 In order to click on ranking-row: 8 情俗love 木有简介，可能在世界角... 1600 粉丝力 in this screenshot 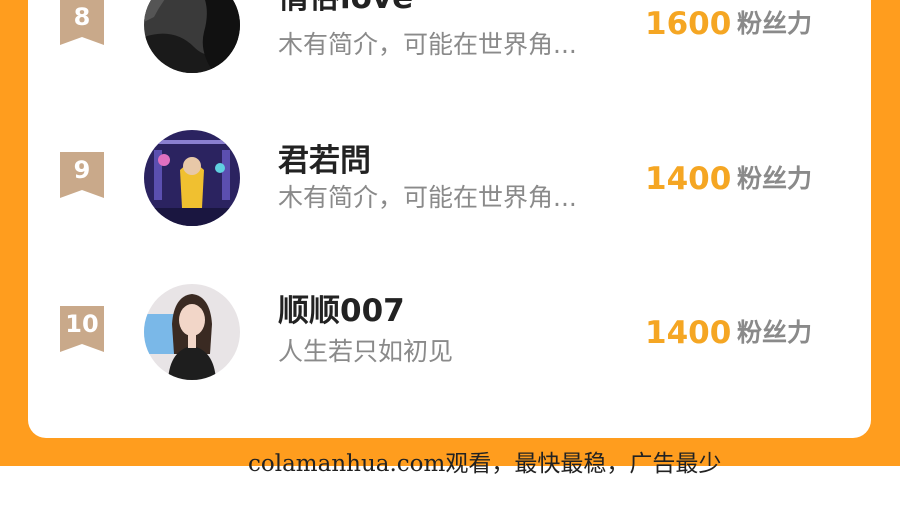, I will do `click(450, 37)`.